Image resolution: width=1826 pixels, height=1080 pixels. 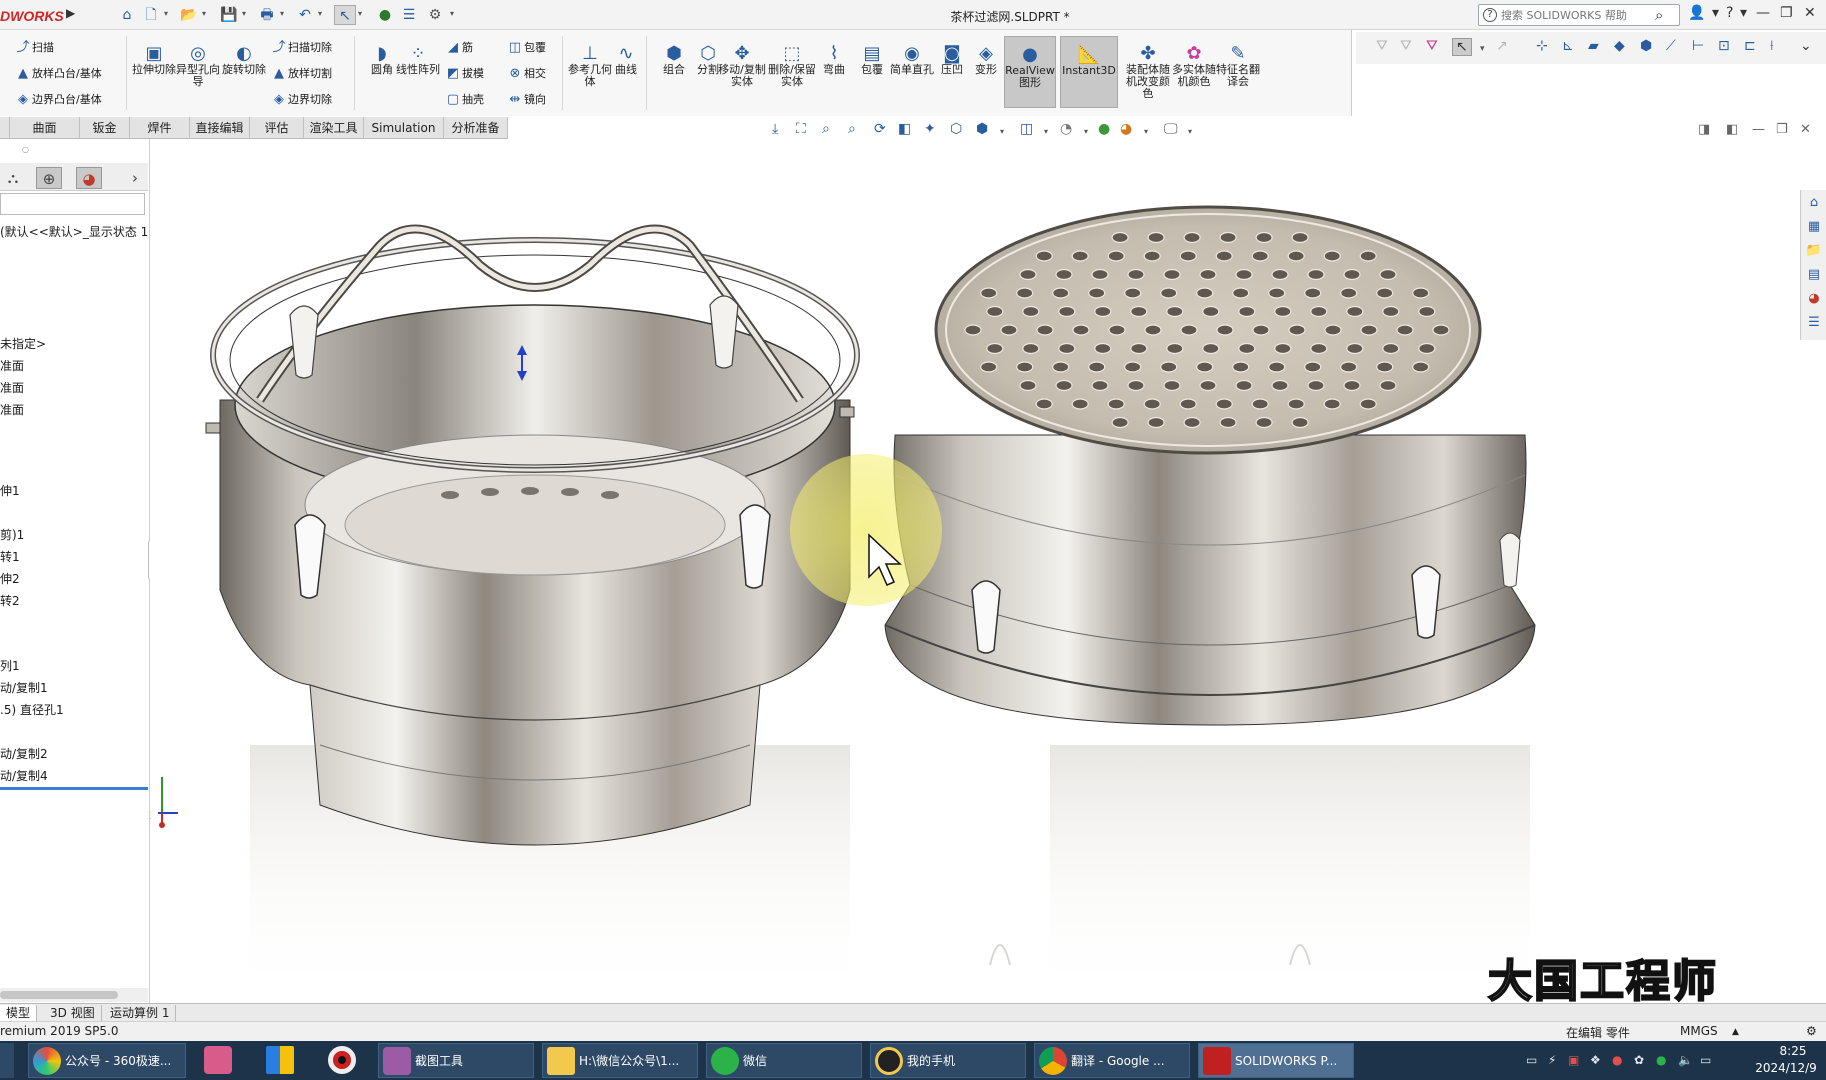 What do you see at coordinates (24, 687) in the screenshot?
I see `tree-item-move-copy1: 动/复制1` at bounding box center [24, 687].